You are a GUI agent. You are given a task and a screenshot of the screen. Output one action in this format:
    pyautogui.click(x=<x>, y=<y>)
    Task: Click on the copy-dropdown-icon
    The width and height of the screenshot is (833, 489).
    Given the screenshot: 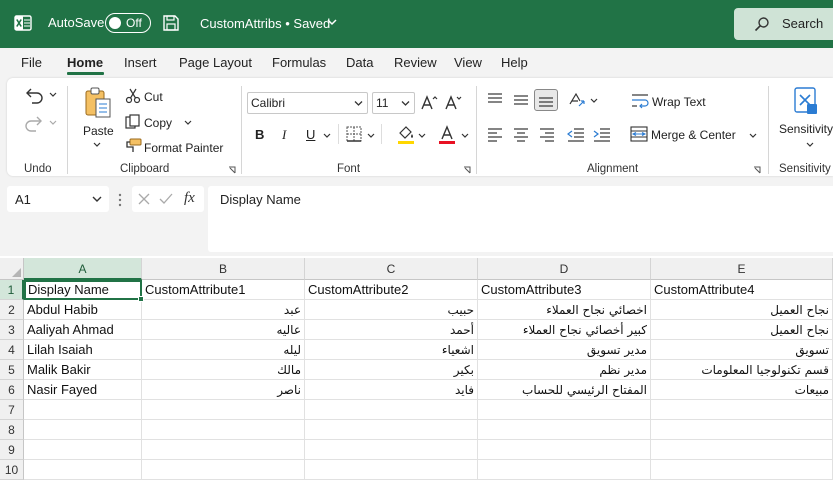 What is the action you would take?
    pyautogui.click(x=188, y=123)
    